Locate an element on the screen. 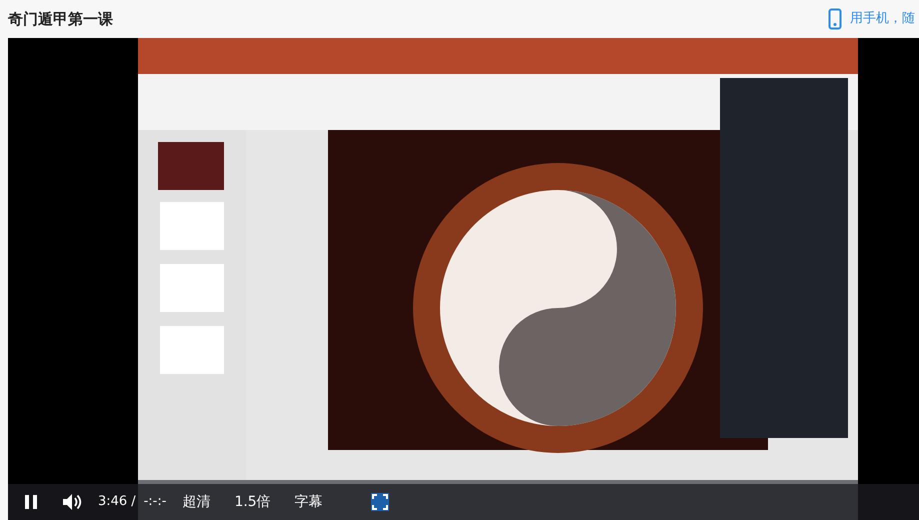  phone-icon is located at coordinates (835, 19).